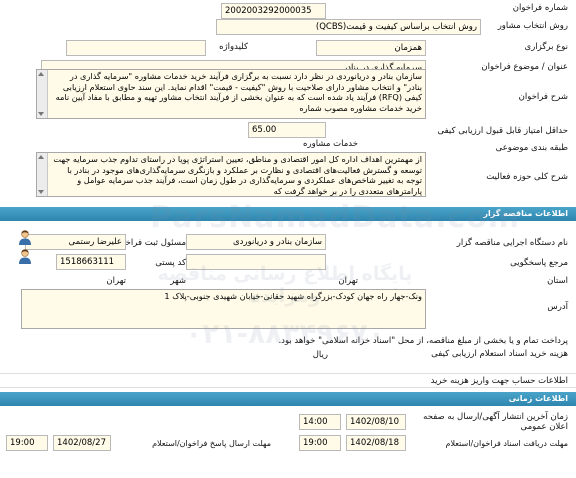 This screenshot has width=576, height=478. Describe the element at coordinates (506, 443) in the screenshot. I see `doc-deadline-label: مهلت دریافت اسناد فراخوان/استعلام` at that location.